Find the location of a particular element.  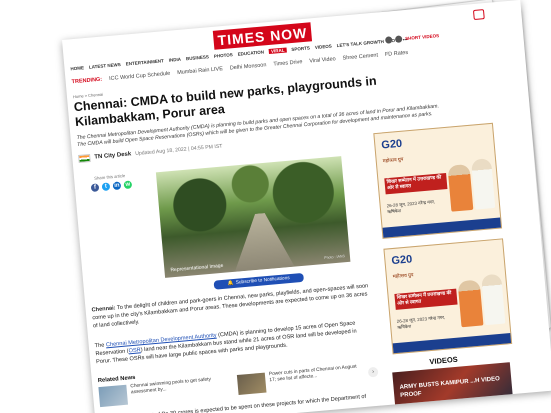

nav-item-education: EDUCATION is located at coordinates (250, 52).